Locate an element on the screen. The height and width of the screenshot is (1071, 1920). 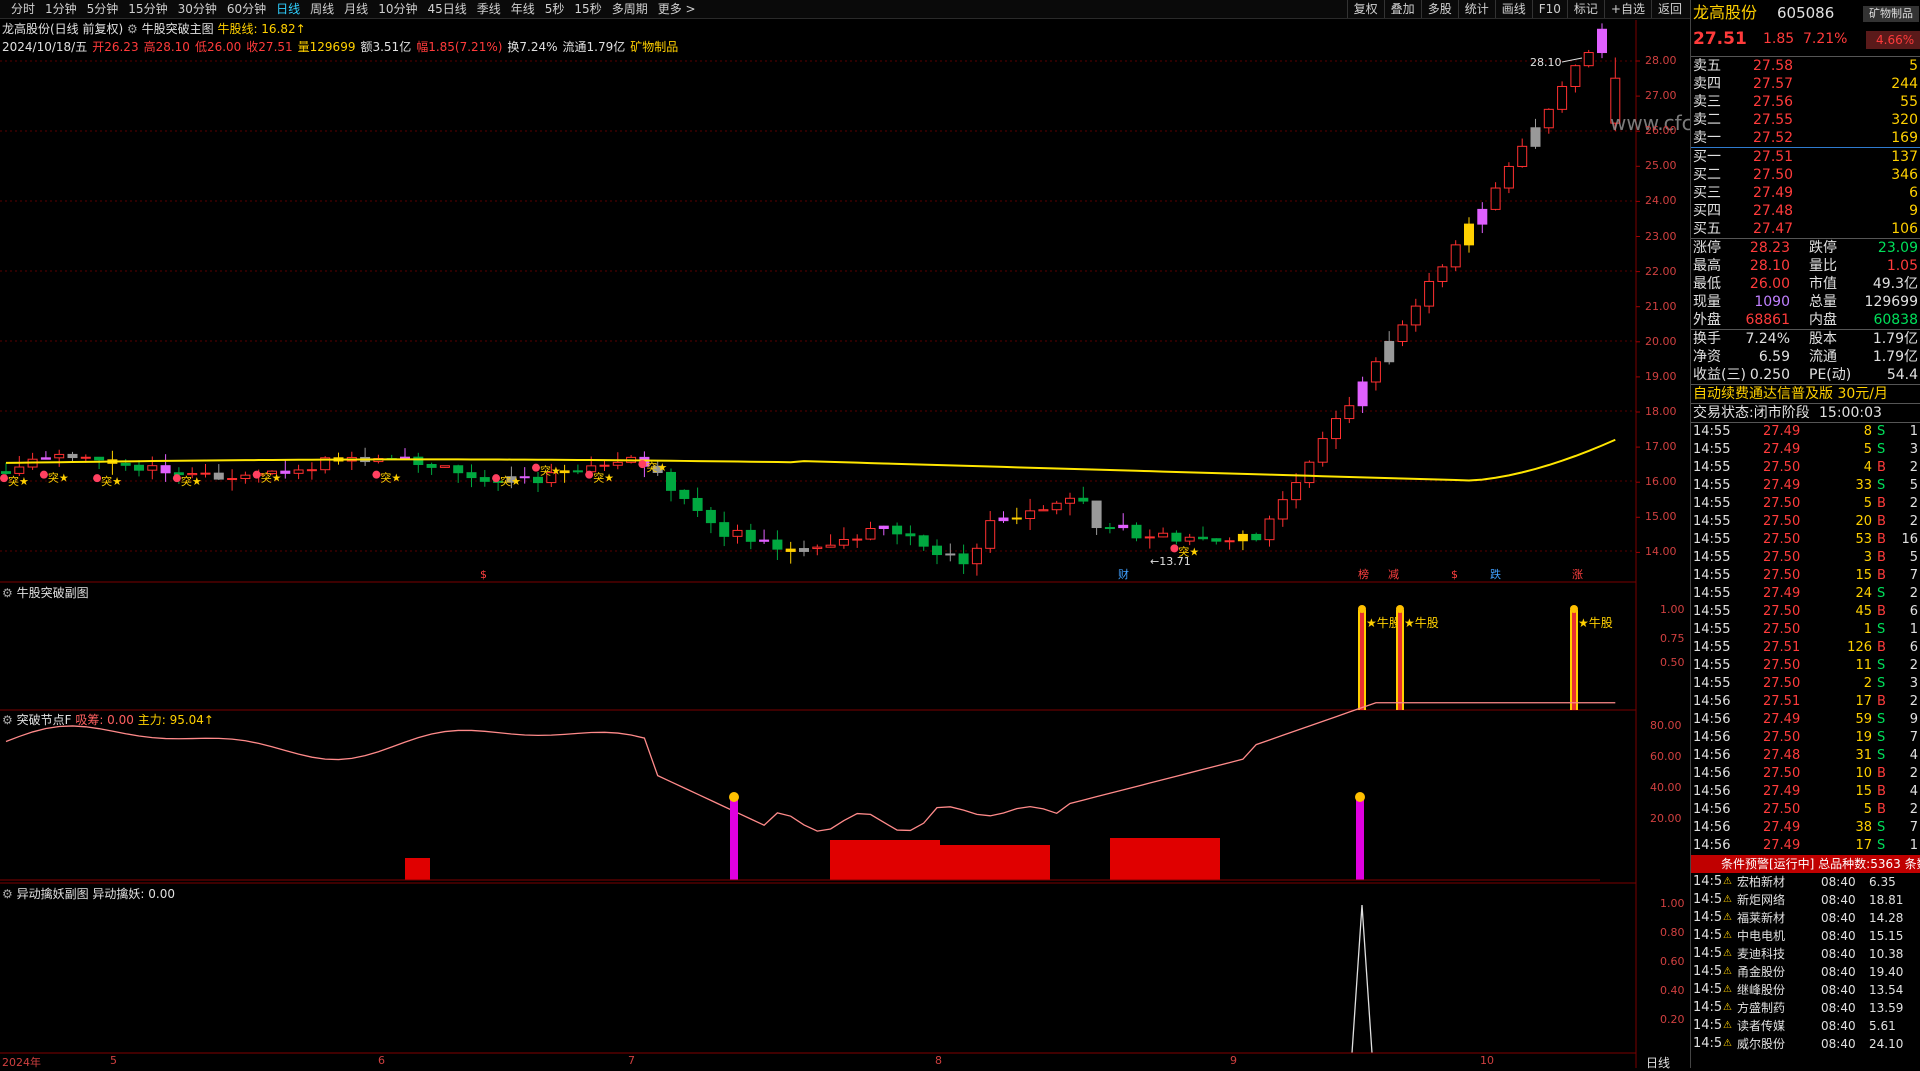
warn-stock: 方盛制药 is located at coordinates (1761, 1008).